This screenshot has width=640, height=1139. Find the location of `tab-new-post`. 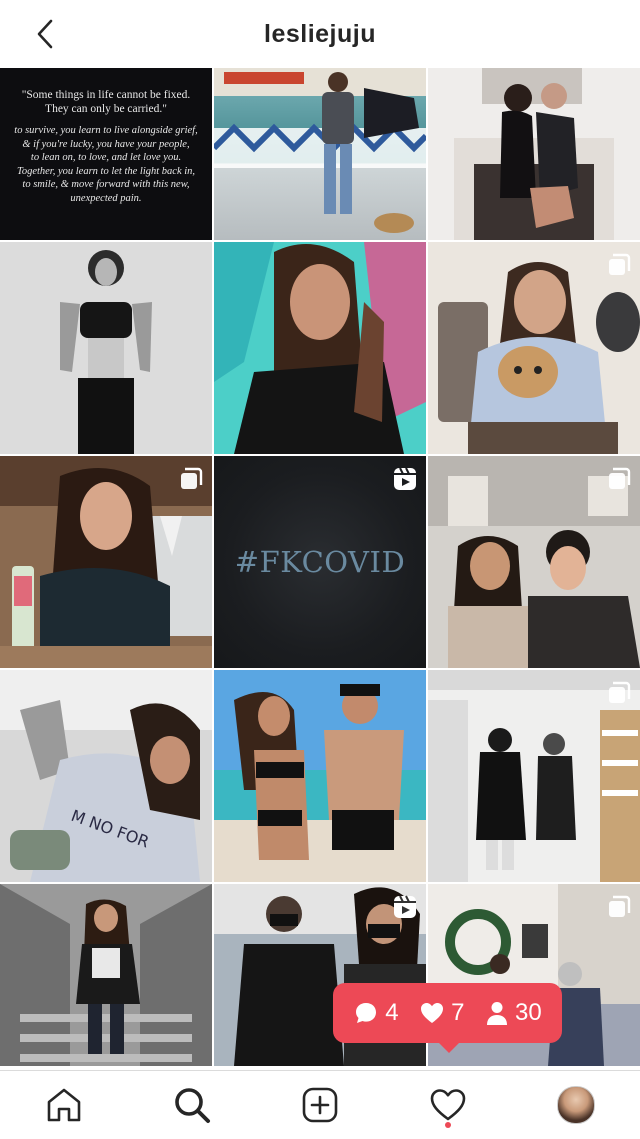

tab-new-post is located at coordinates (320, 1105).